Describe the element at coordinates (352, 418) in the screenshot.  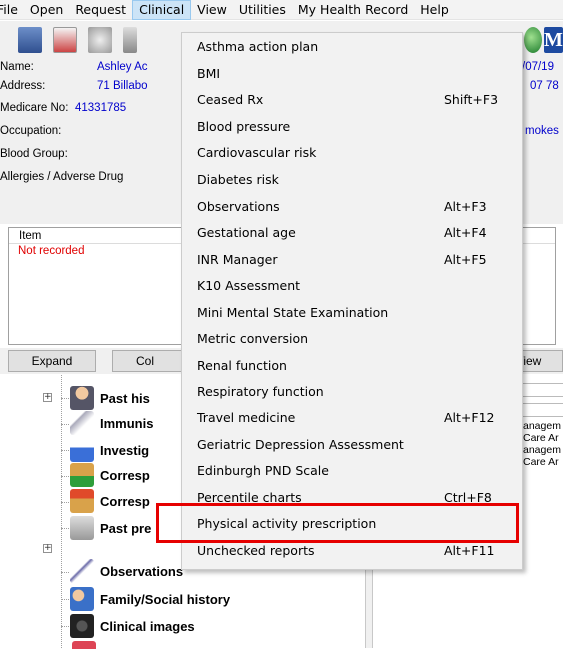
I see `menu-item-travel-medicine: Travel medicine Alt+F12` at that location.